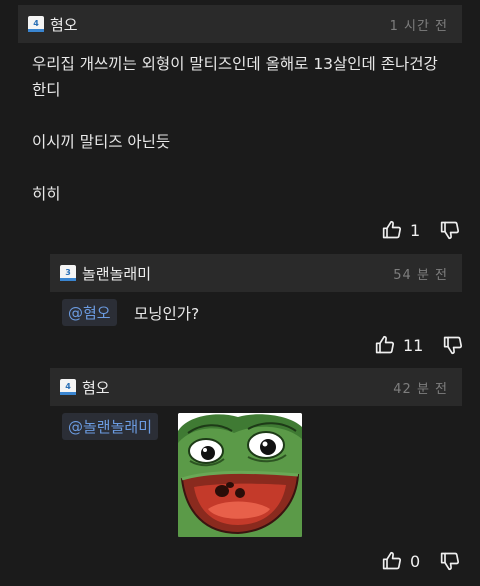 The width and height of the screenshot is (480, 586). I want to click on vote-bar: 0, so click(421, 561).